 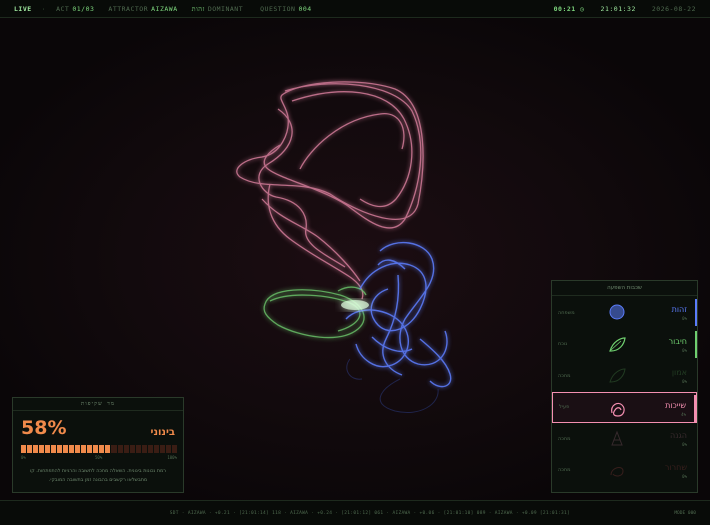 I want to click on faded-red-icon, so click(x=617, y=471).